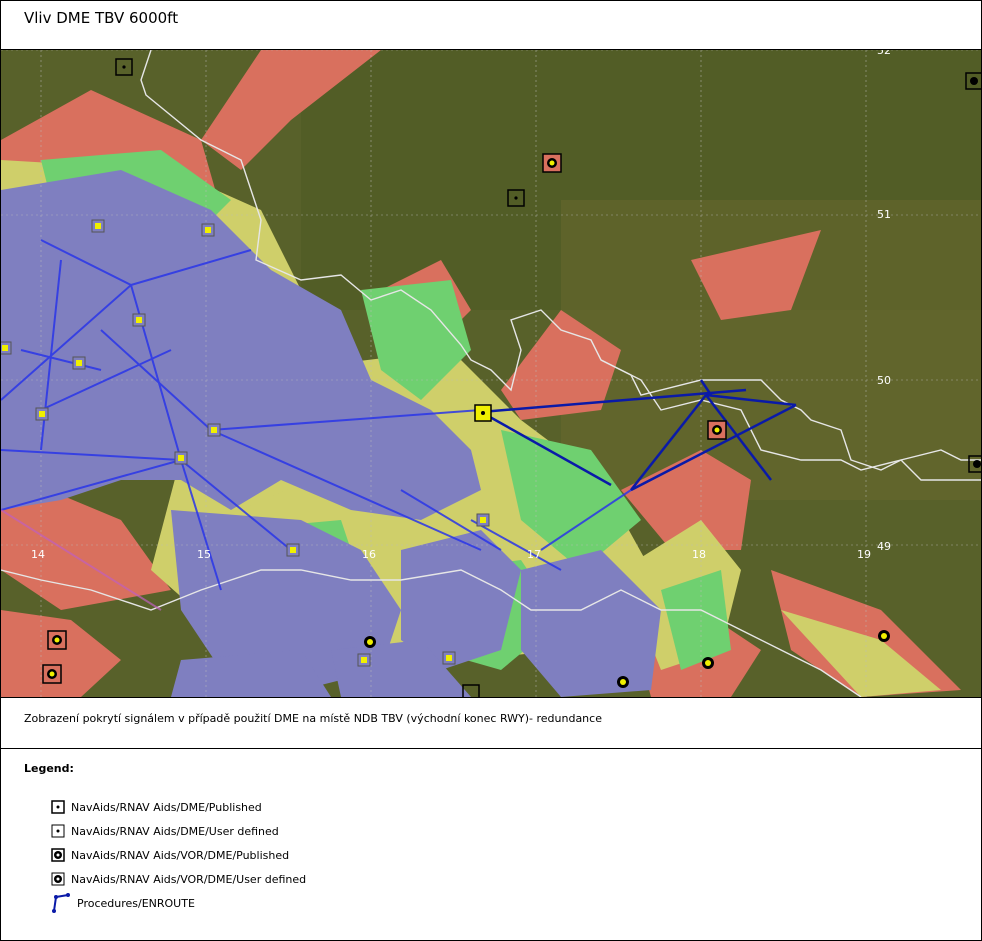  I want to click on legend-item: Procedures/ENROUTE, so click(178, 903).